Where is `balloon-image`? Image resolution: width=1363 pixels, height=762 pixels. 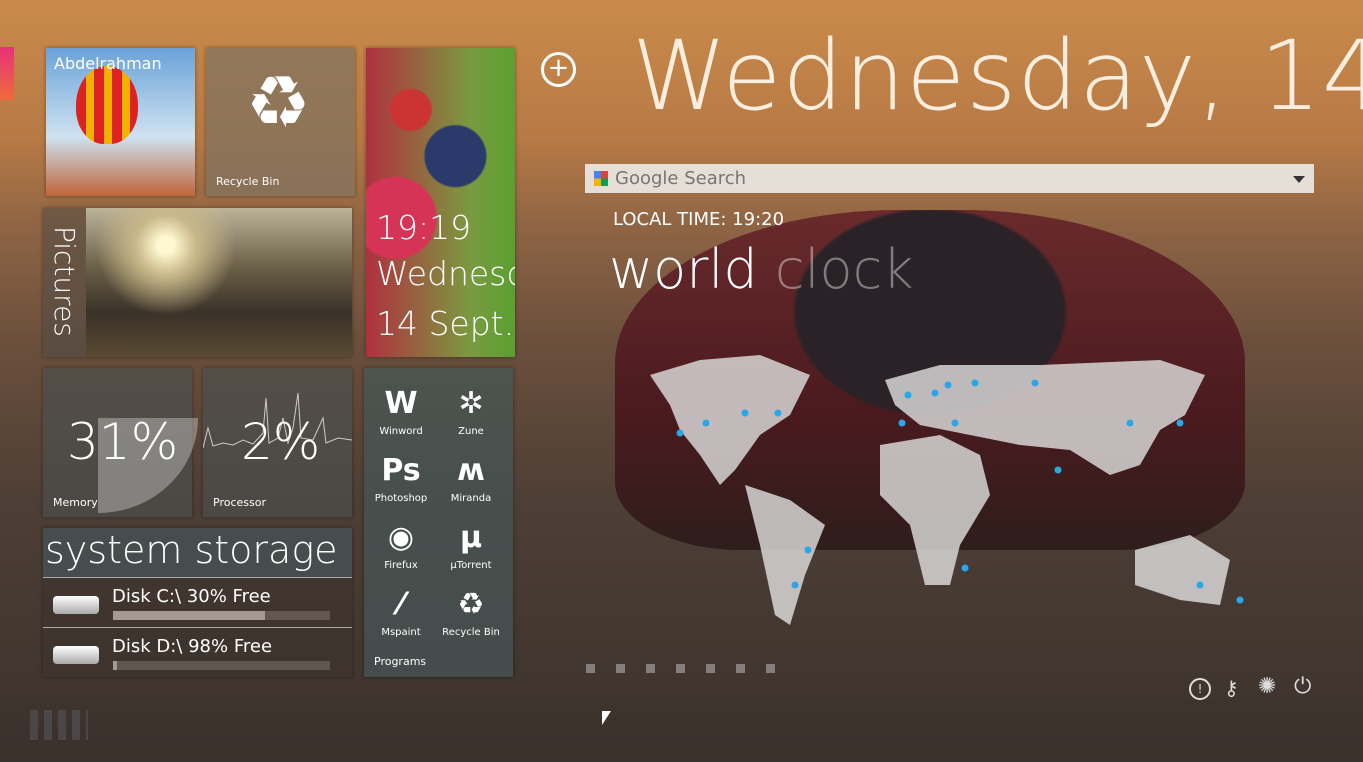 balloon-image is located at coordinates (107, 105).